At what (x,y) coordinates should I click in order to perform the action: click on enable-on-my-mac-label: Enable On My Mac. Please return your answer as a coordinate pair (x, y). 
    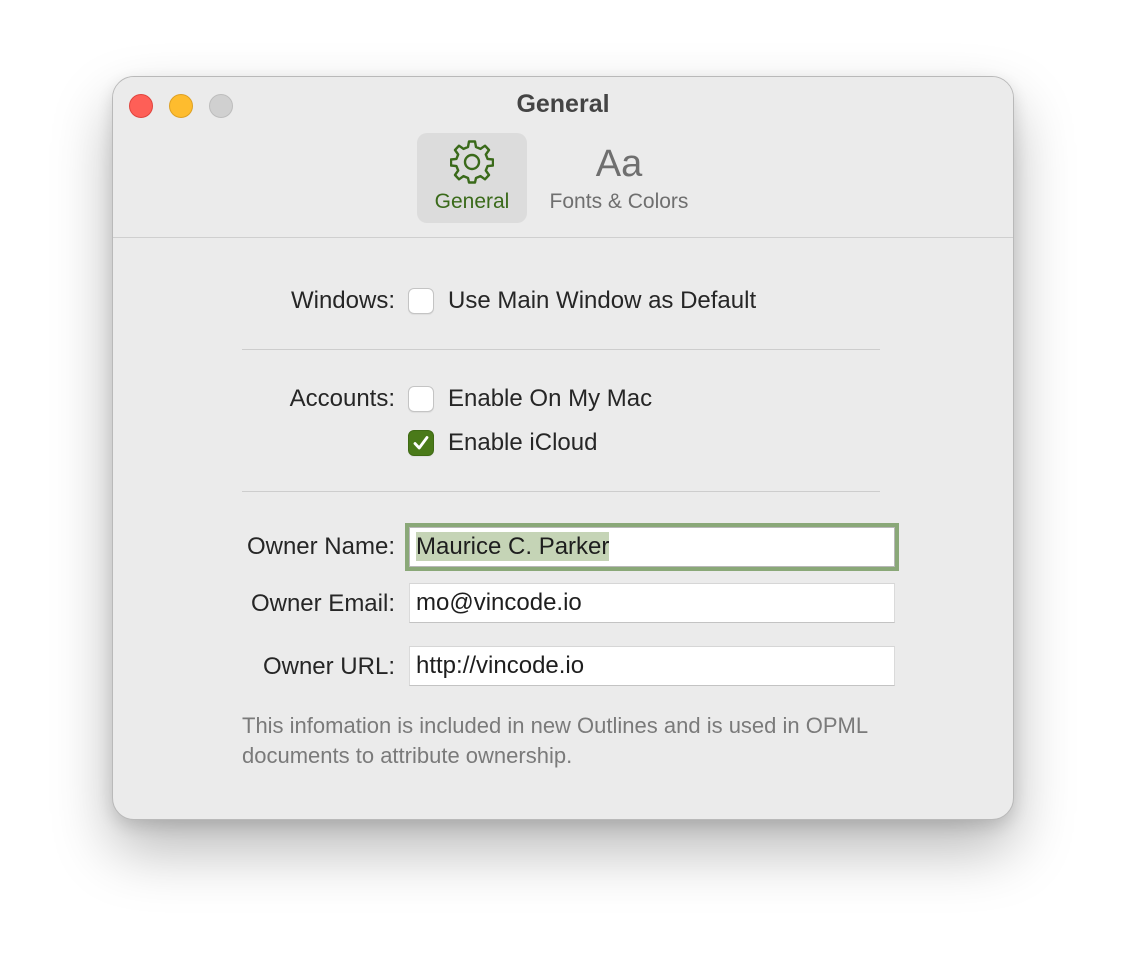
    Looking at the image, I should click on (550, 399).